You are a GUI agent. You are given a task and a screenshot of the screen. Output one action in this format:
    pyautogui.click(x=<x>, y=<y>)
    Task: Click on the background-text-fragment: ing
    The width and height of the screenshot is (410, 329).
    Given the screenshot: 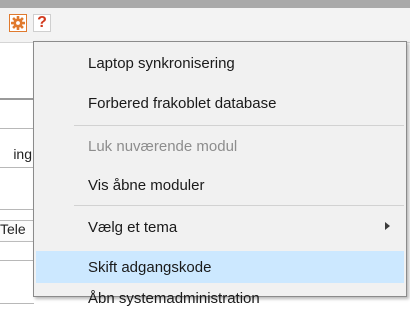 What is the action you would take?
    pyautogui.click(x=22, y=154)
    